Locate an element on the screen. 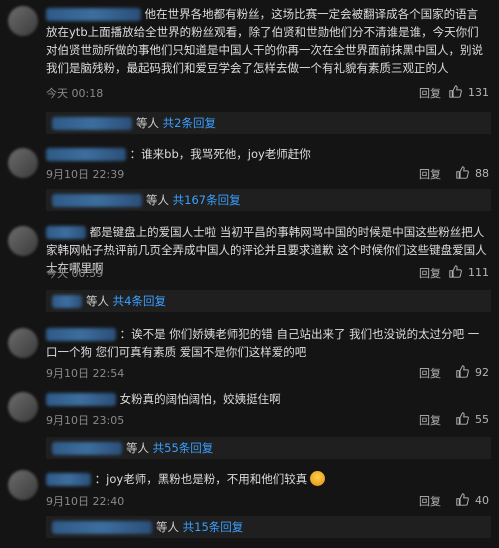  view-replies-link: 共2条回复 is located at coordinates (189, 123).